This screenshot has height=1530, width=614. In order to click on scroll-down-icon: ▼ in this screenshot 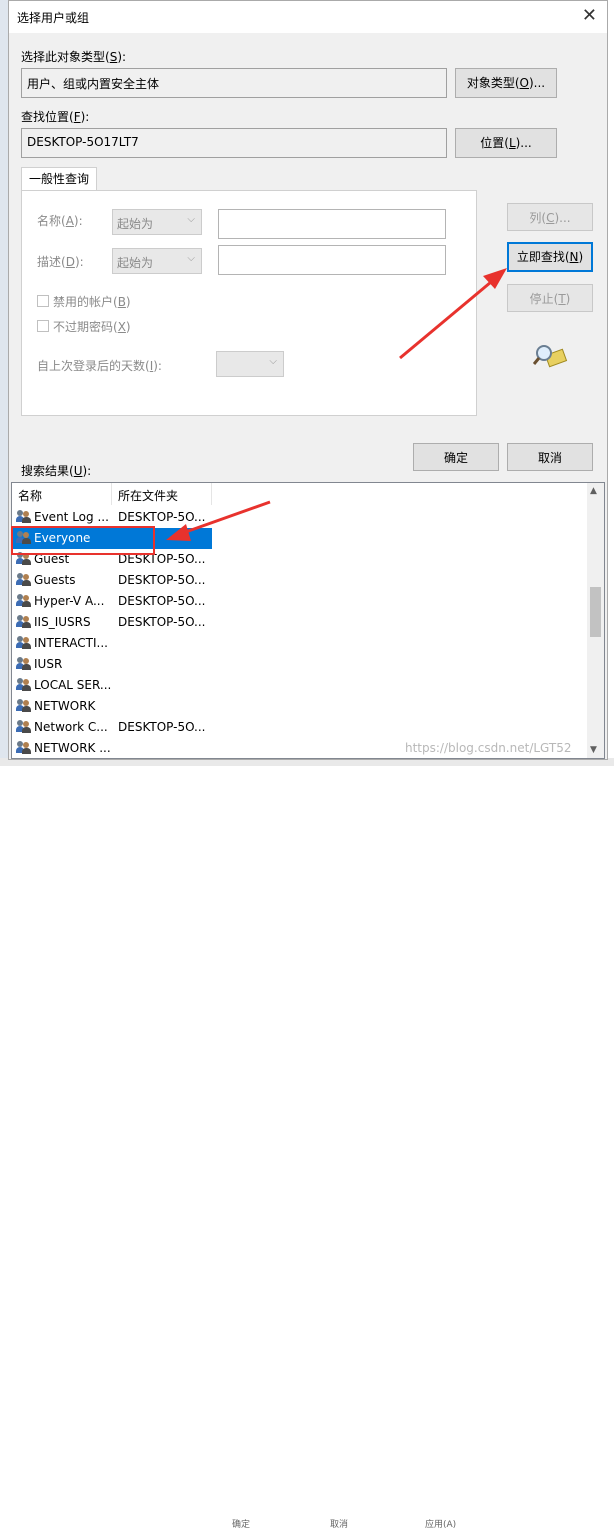, I will do `click(593, 750)`.